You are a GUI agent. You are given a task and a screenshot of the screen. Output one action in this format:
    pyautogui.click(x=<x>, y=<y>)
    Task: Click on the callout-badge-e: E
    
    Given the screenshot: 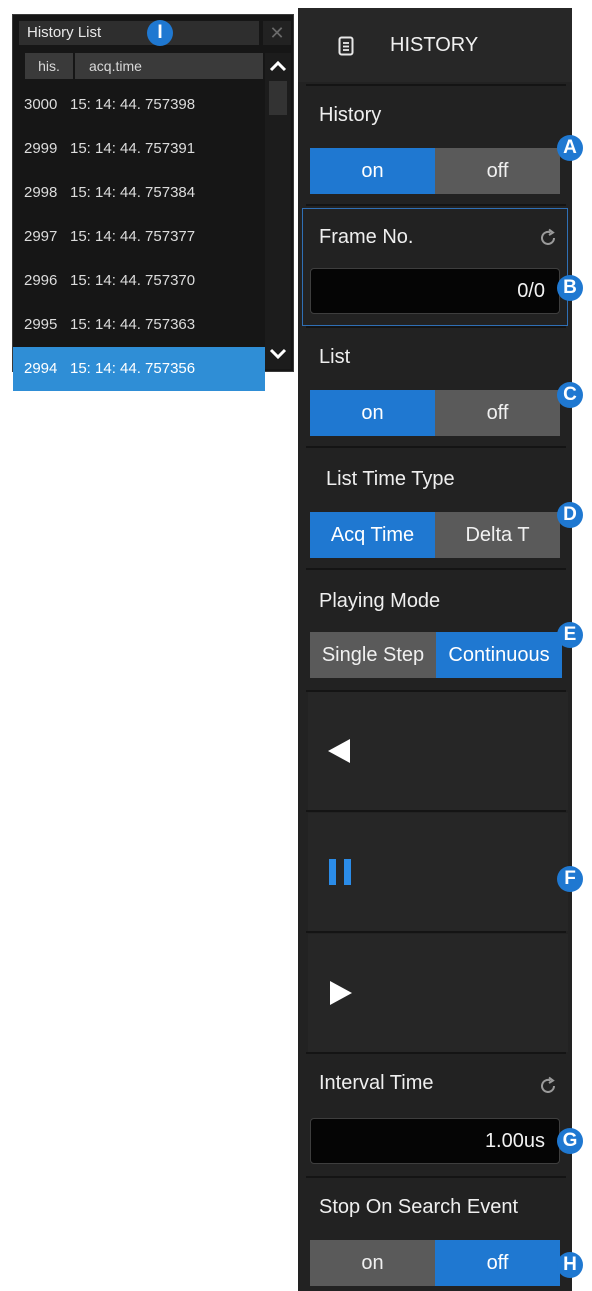 What is the action you would take?
    pyautogui.click(x=570, y=635)
    